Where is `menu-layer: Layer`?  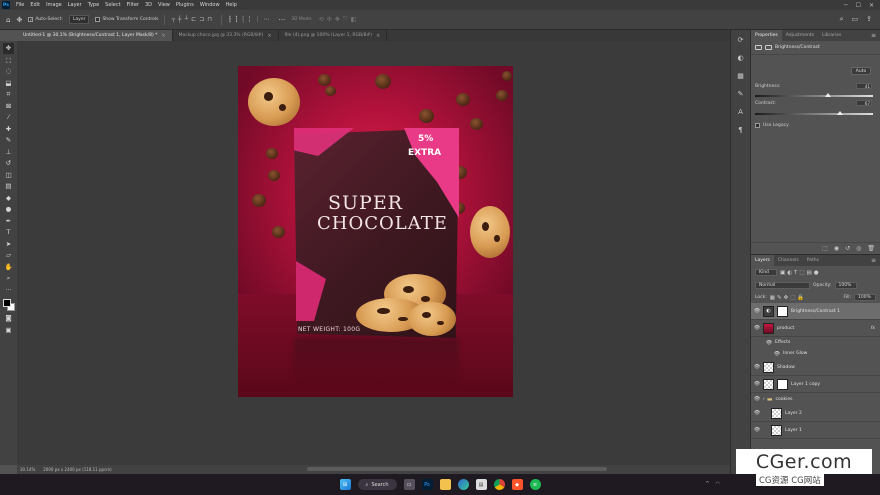 menu-layer: Layer is located at coordinates (75, 5).